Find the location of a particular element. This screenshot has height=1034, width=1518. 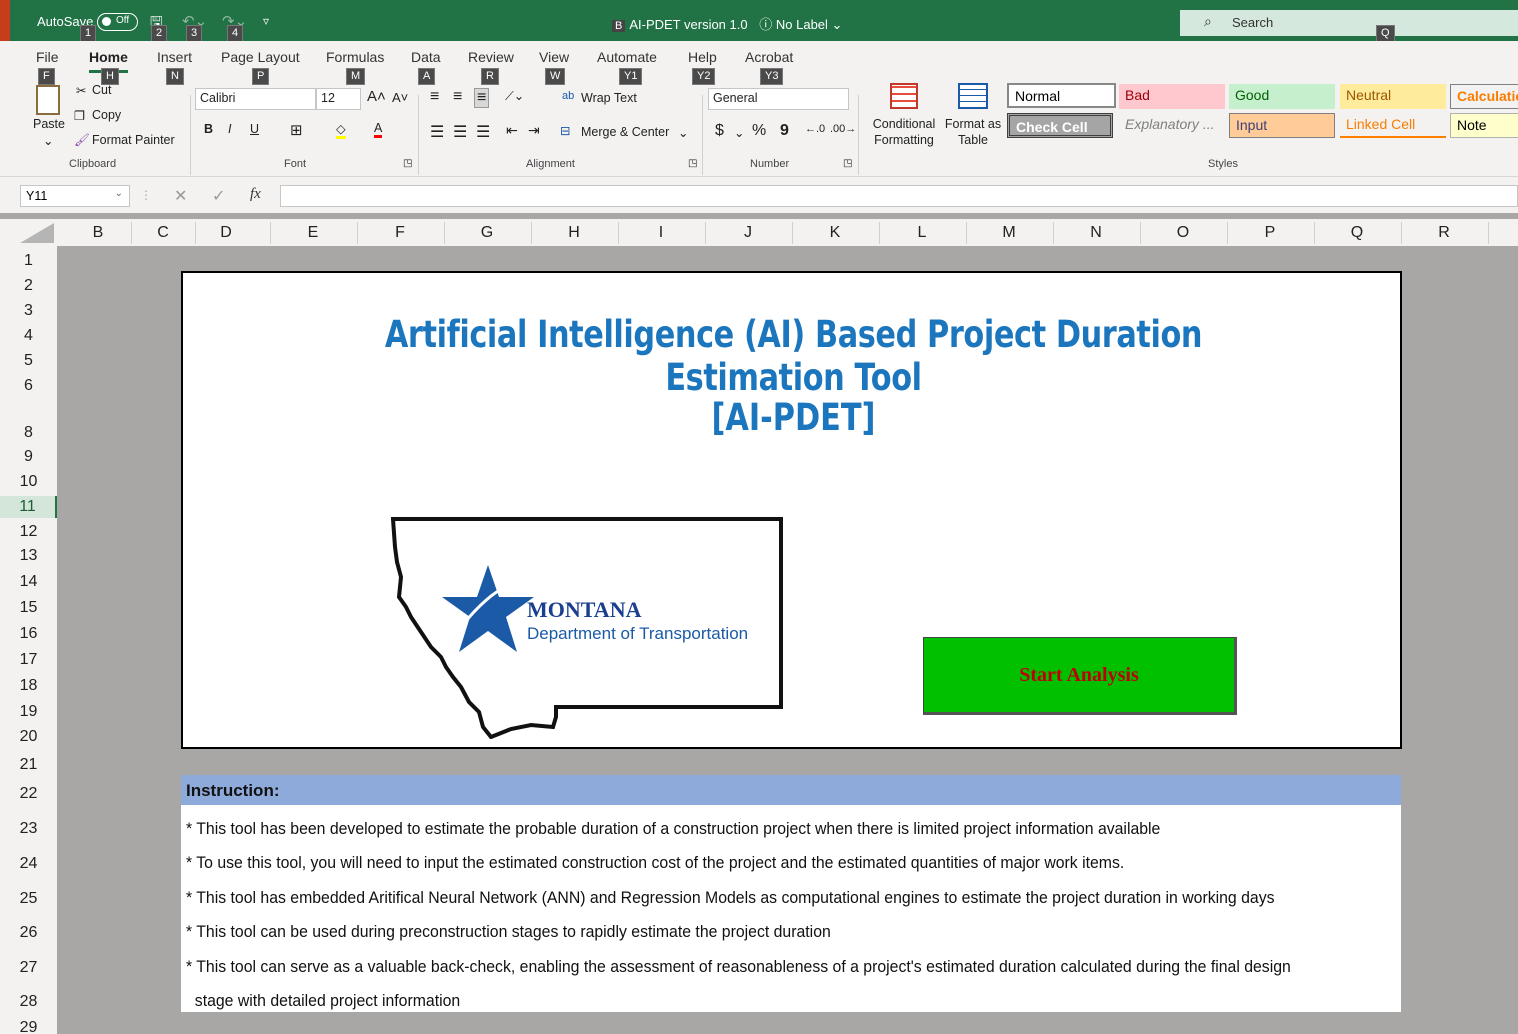

merge-chevron-icon: ⌄ is located at coordinates (683, 132).